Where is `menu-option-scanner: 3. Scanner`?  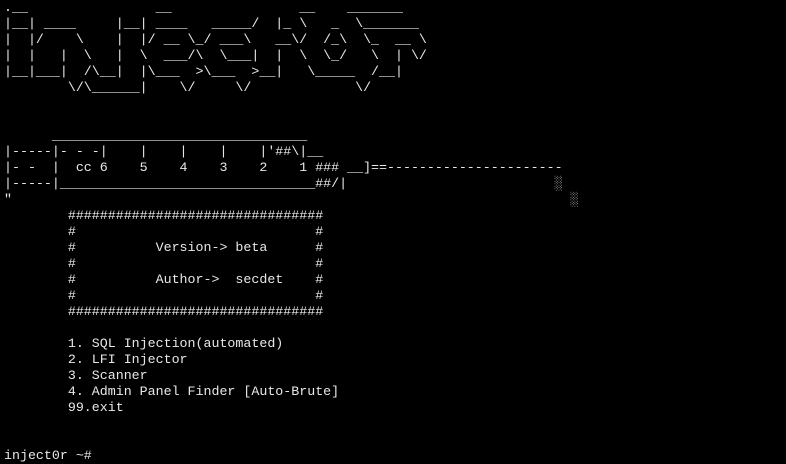
menu-option-scanner: 3. Scanner is located at coordinates (76, 375).